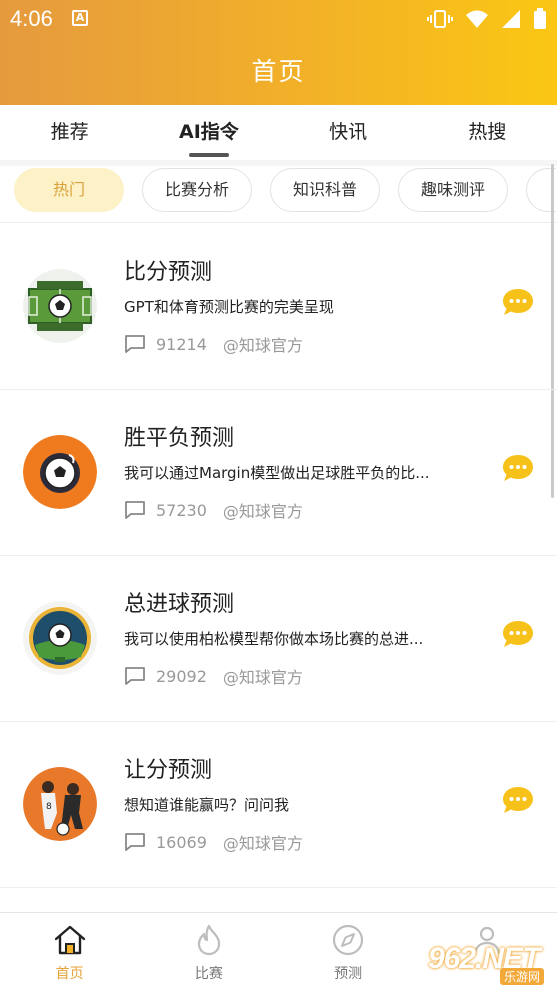  I want to click on app-header: 4:06 A 首页, so click(278, 52).